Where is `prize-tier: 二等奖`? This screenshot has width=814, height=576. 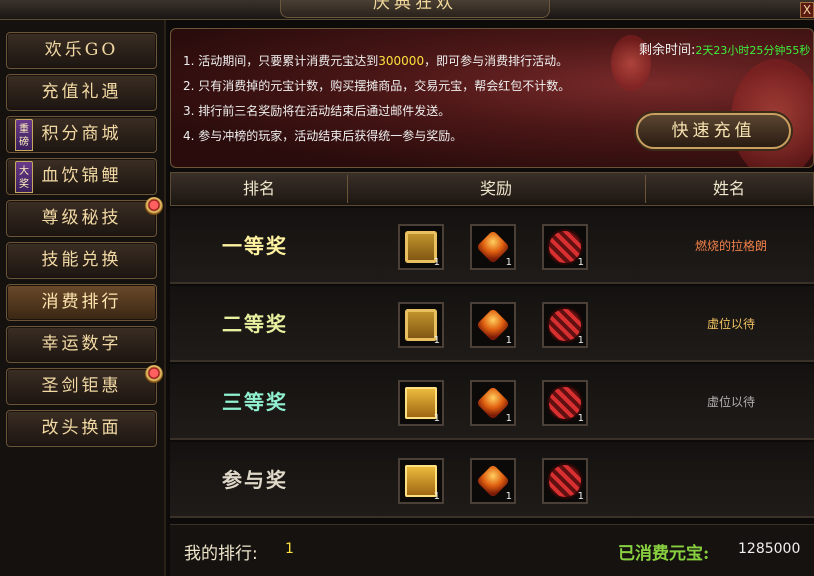
prize-tier: 二等奖 is located at coordinates (255, 324).